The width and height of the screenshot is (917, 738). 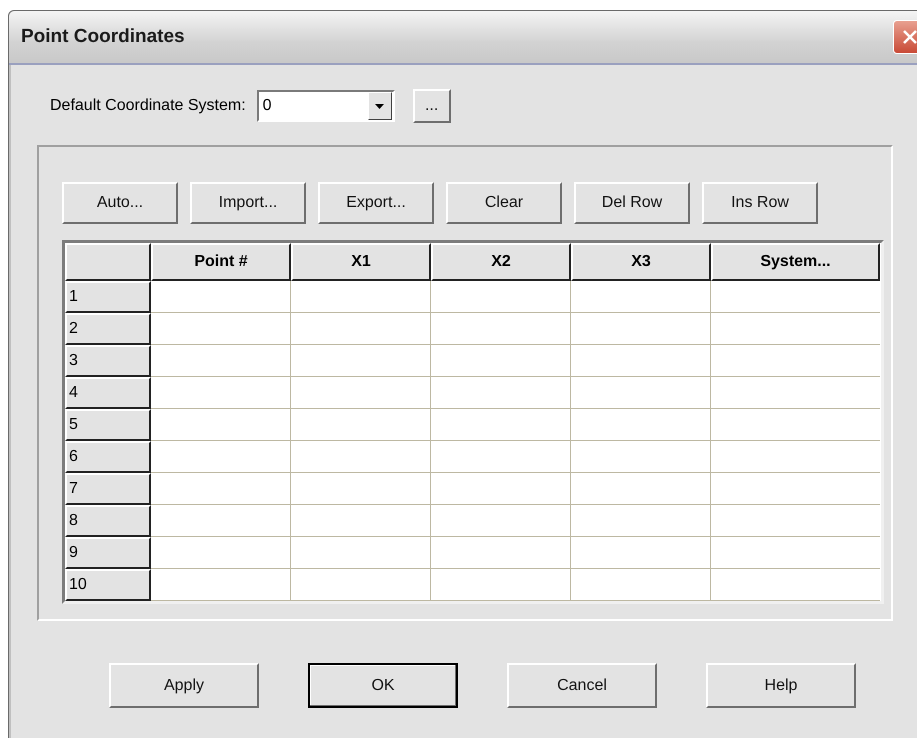 I want to click on toolbar-button: Ins Row, so click(x=760, y=203).